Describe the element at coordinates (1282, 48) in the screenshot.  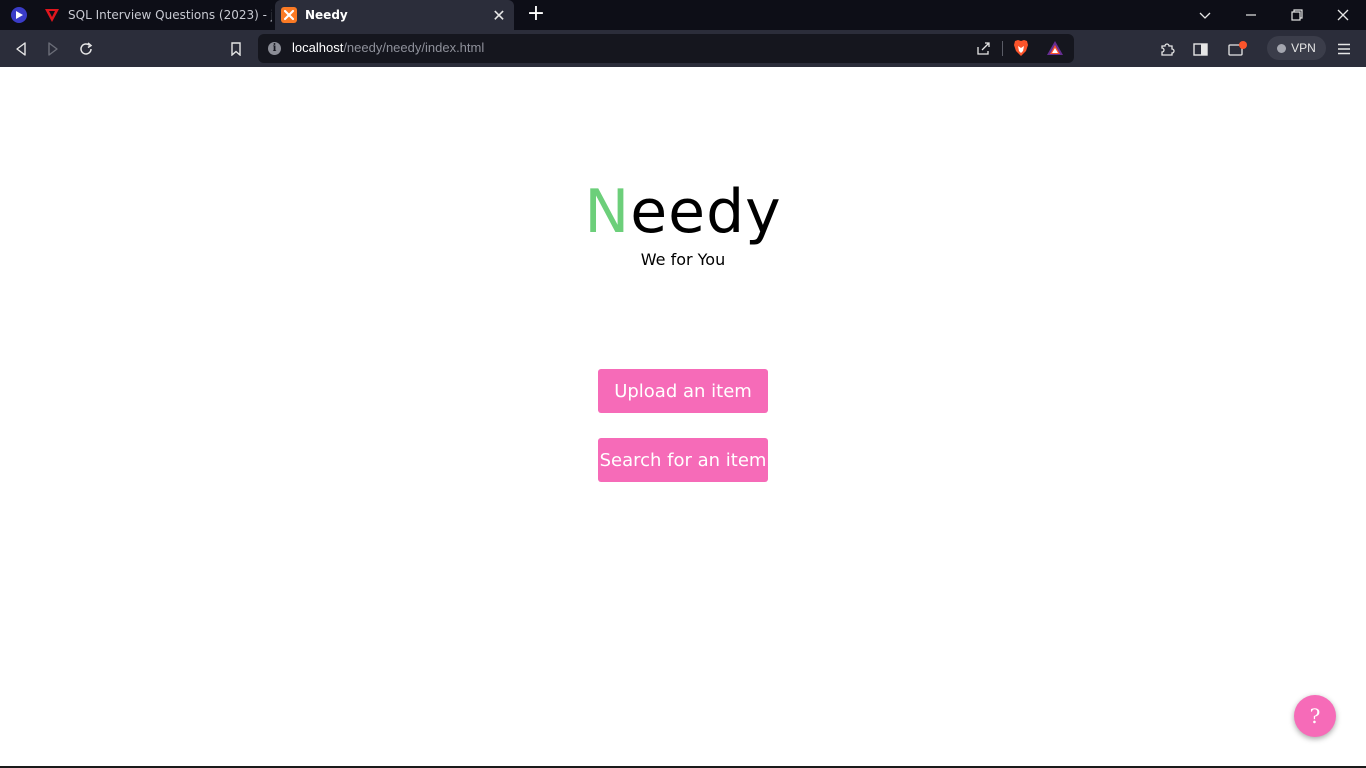
I see `vpn-status-icon` at that location.